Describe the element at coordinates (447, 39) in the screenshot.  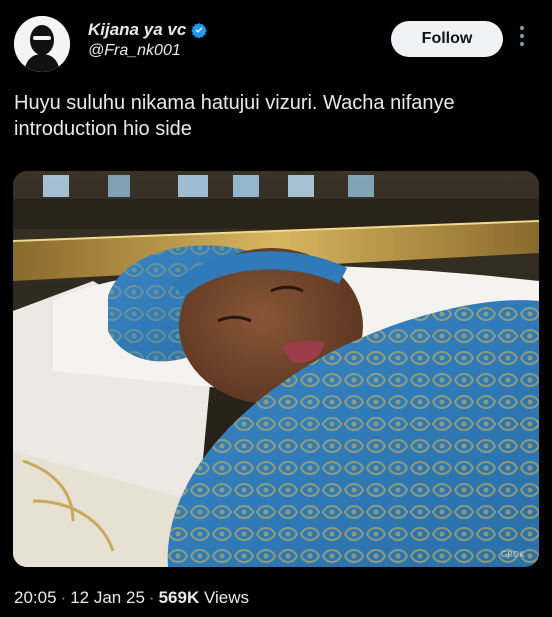
I see `follow-button: Follow` at that location.